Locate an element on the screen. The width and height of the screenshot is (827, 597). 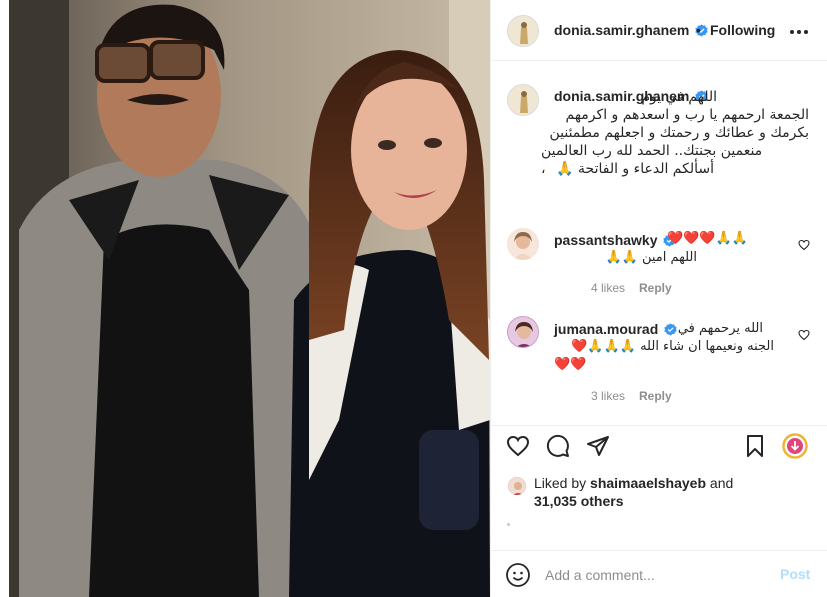
likes-count-text: 31,035 others is located at coordinates (579, 501).